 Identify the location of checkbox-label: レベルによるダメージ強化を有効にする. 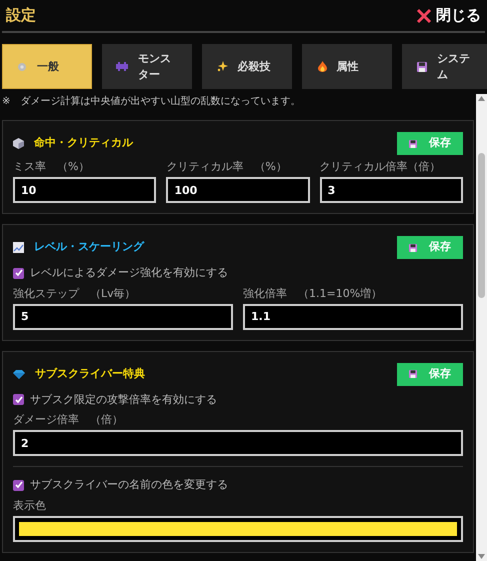
(129, 273).